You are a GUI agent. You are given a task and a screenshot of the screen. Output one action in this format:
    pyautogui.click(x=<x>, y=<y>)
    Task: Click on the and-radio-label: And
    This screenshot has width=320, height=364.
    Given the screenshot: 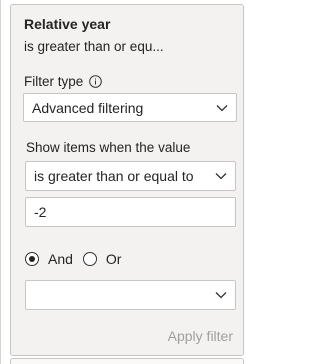 What is the action you would take?
    pyautogui.click(x=60, y=259)
    